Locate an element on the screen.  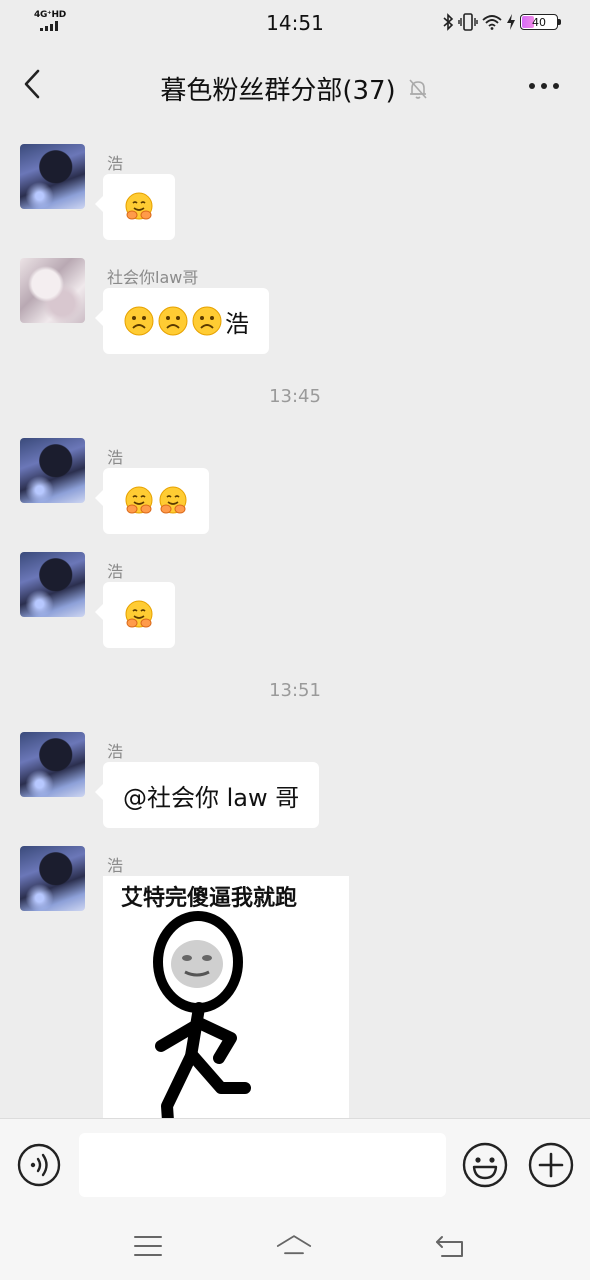
message-bubble: 浩 is located at coordinates (182, 321).